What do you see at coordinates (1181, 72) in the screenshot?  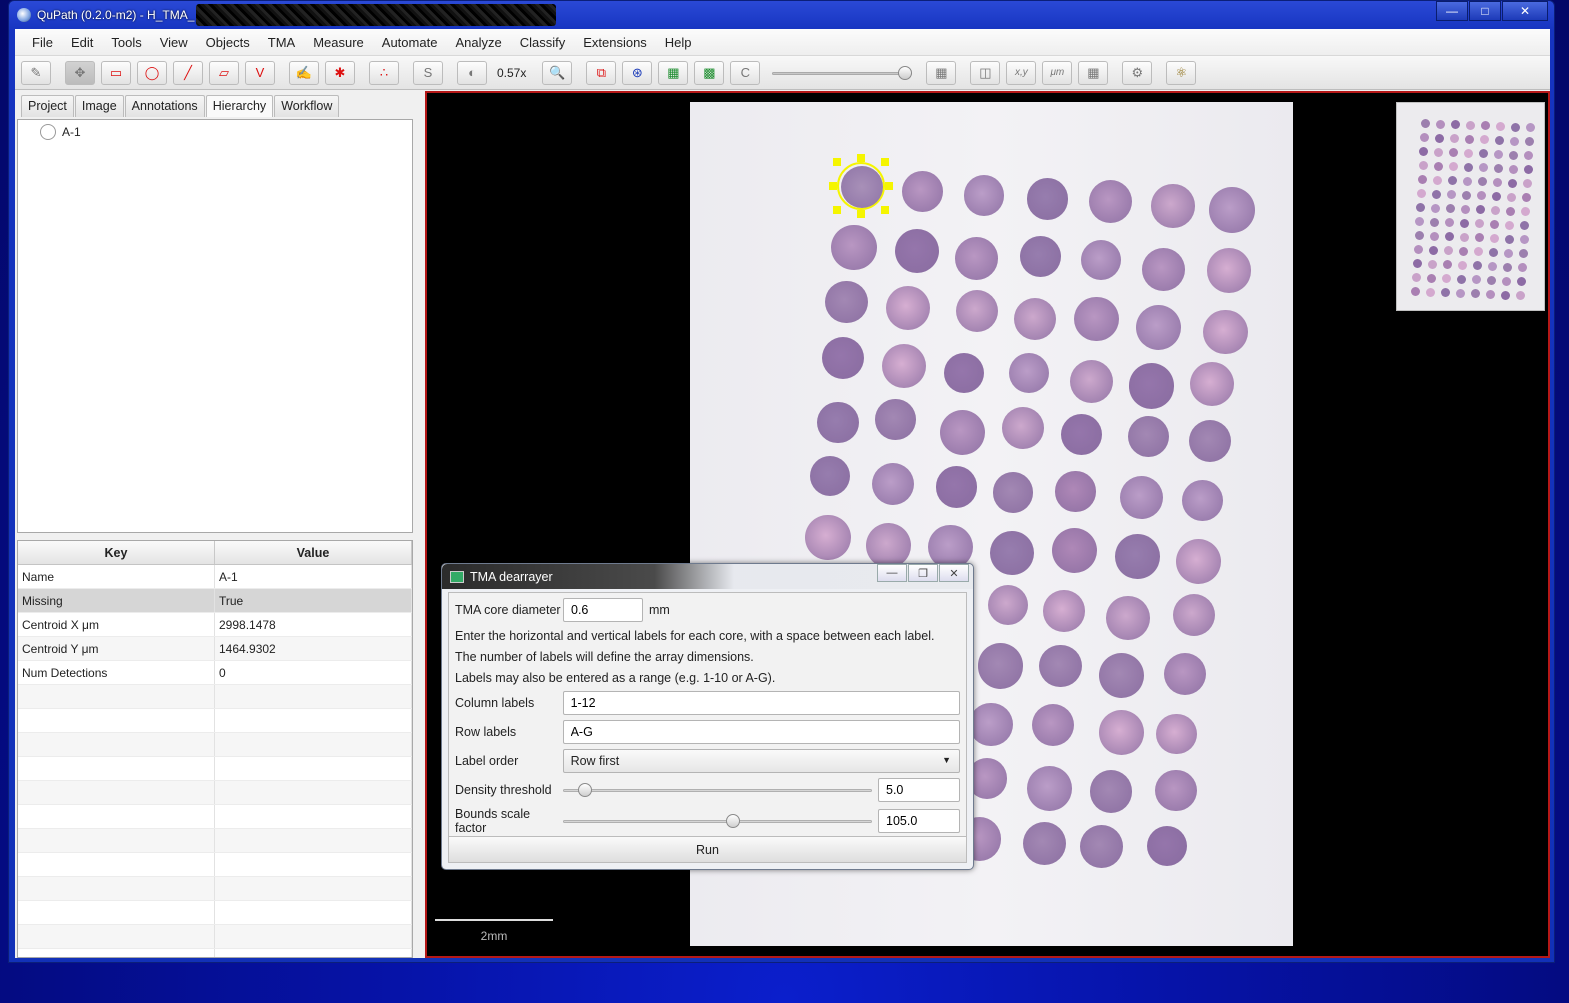 I see `log-microscope-icon: ⚛` at bounding box center [1181, 72].